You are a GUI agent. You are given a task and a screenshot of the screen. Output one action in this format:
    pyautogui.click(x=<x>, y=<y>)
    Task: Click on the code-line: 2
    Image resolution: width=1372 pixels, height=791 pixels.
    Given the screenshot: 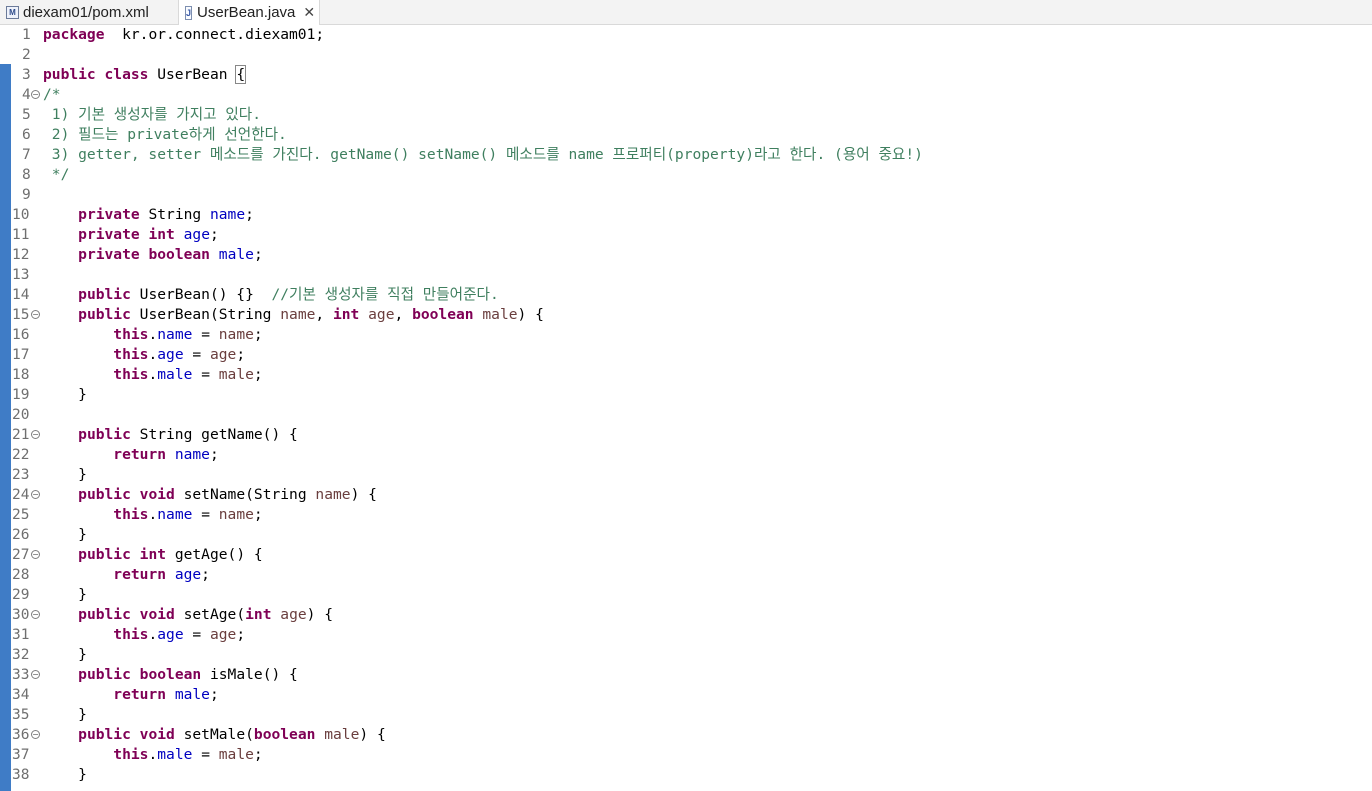 What is the action you would take?
    pyautogui.click(x=686, y=55)
    